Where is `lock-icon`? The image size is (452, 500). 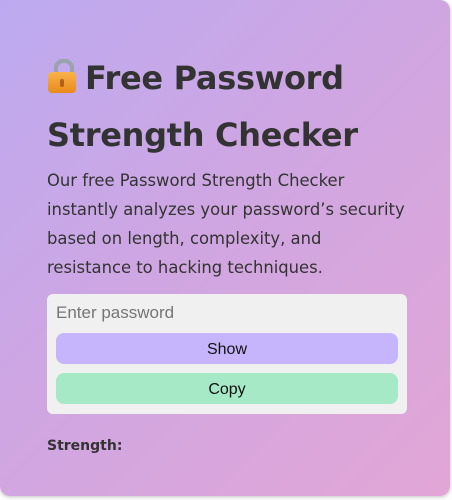
lock-icon is located at coordinates (62, 75).